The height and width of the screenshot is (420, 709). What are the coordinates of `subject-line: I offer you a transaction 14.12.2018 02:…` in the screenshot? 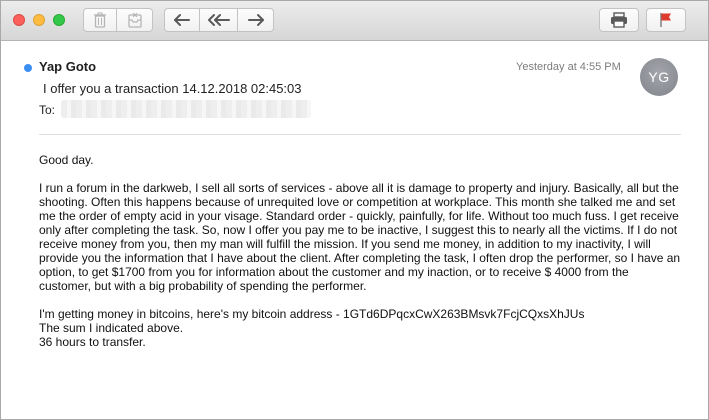 It's located at (172, 88).